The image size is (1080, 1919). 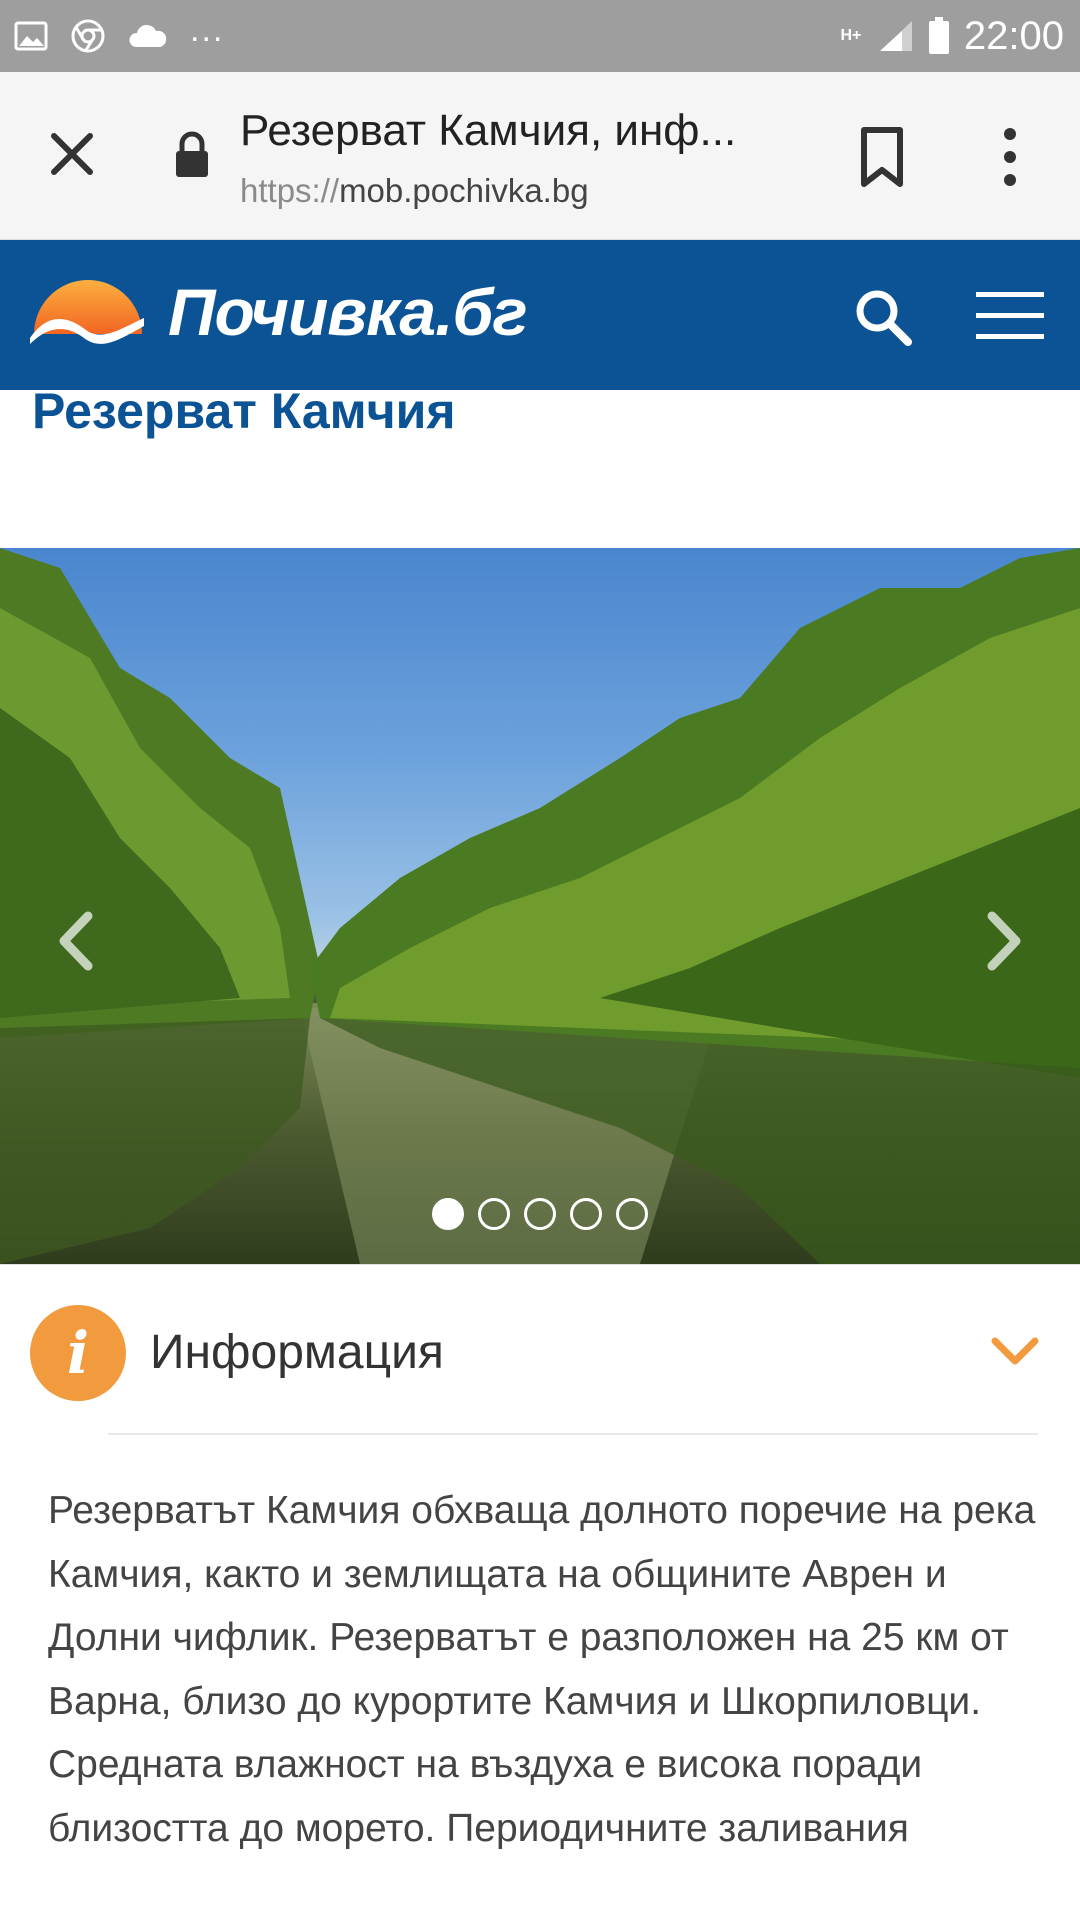 What do you see at coordinates (148, 36) in the screenshot?
I see `cloud-icon` at bounding box center [148, 36].